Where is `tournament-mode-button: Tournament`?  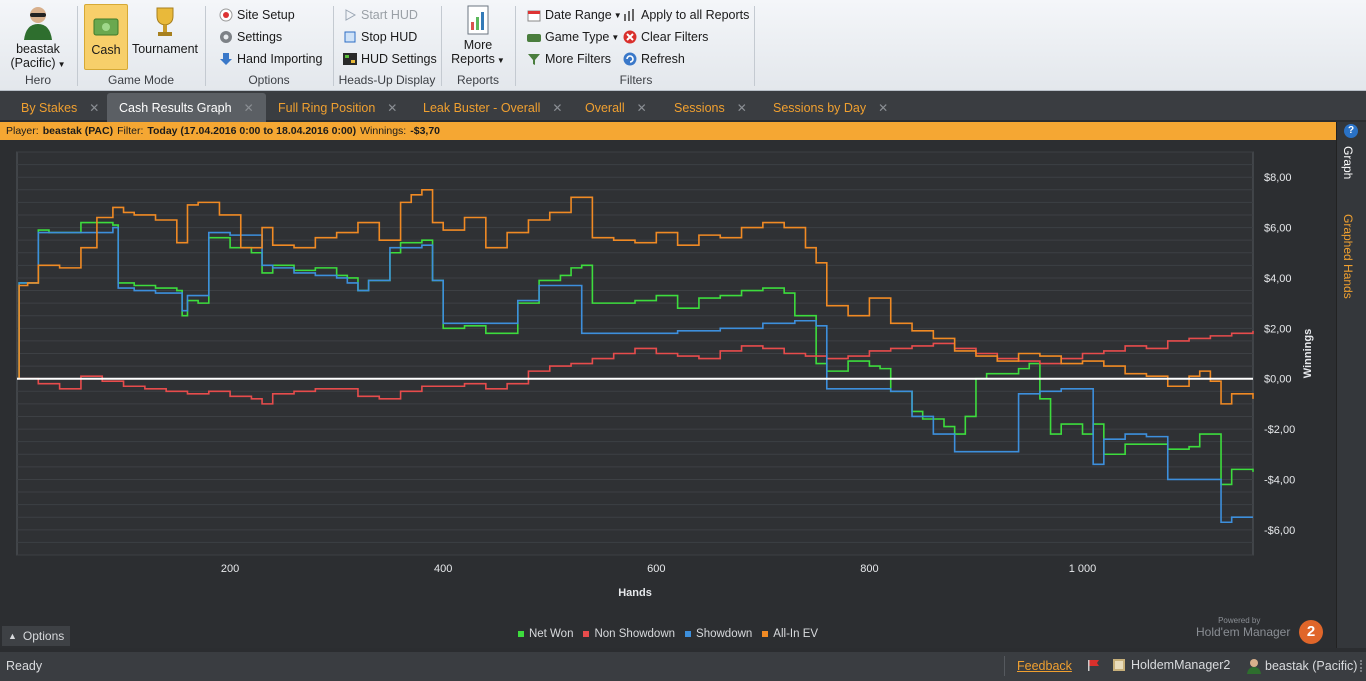 tournament-mode-button: Tournament is located at coordinates (165, 30).